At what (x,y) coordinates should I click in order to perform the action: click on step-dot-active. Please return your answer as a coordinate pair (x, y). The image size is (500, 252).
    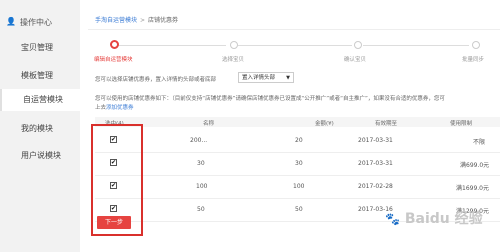
    Looking at the image, I should click on (114, 44).